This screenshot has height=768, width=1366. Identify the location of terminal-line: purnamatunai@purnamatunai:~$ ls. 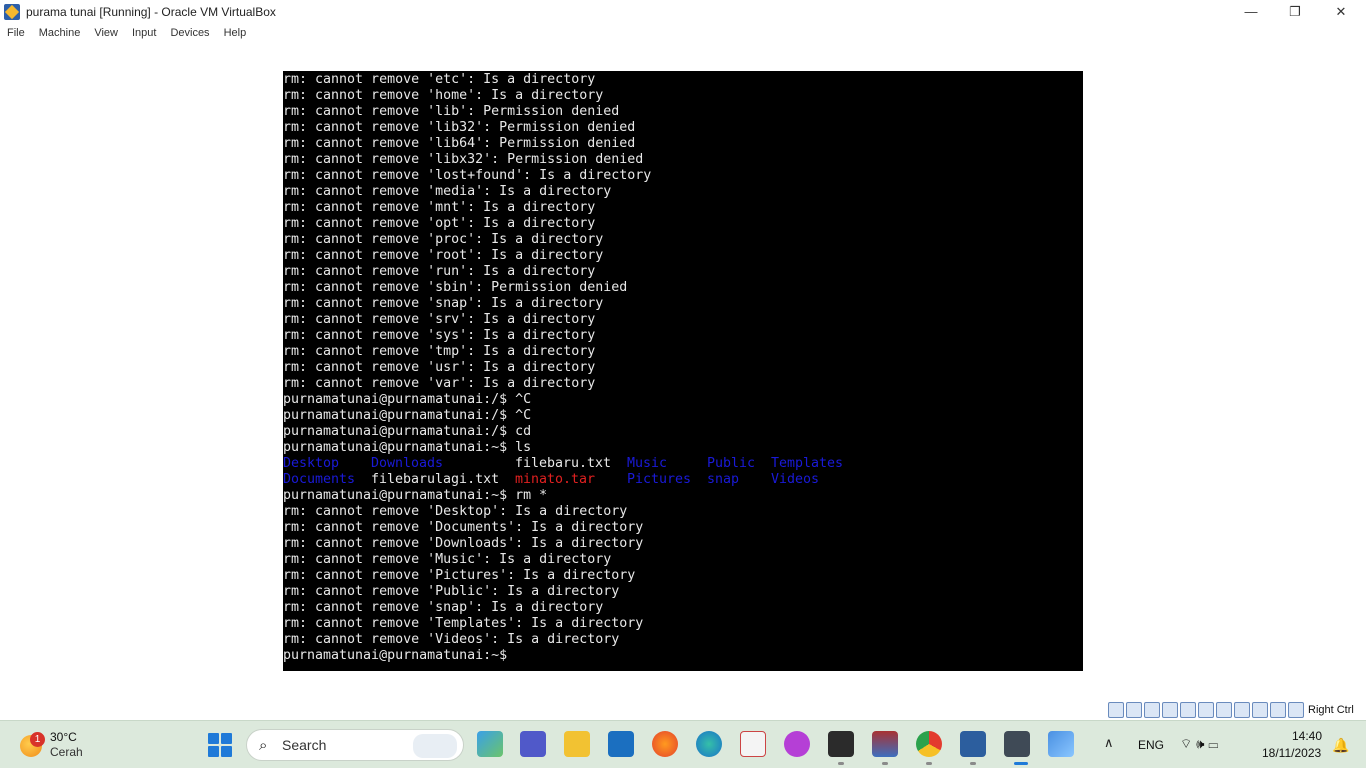
(407, 447).